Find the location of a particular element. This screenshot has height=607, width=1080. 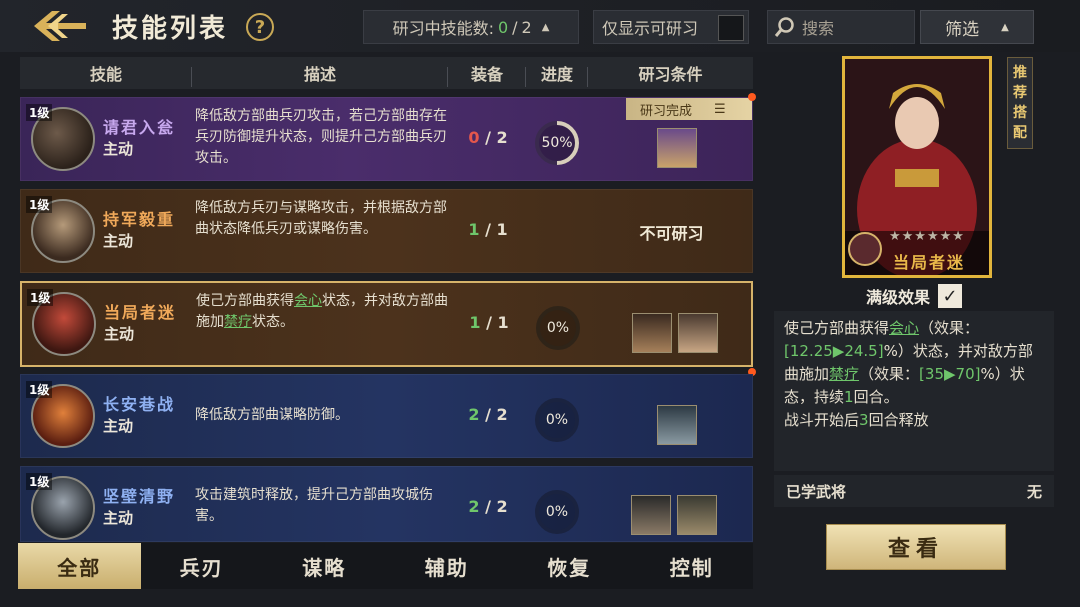

search-input: 搜索 is located at coordinates (841, 27).